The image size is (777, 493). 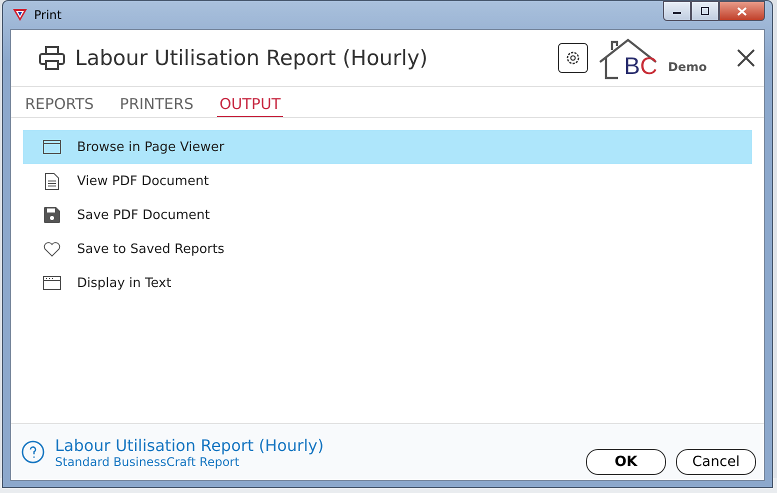 I want to click on cancel-button: Cancel, so click(x=716, y=462).